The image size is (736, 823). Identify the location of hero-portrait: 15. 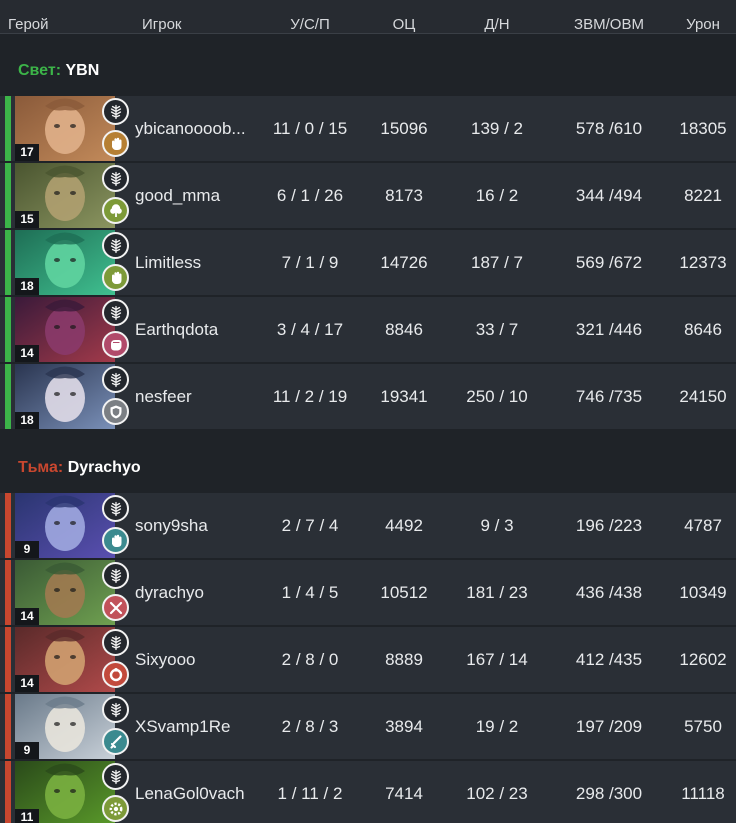
(65, 195).